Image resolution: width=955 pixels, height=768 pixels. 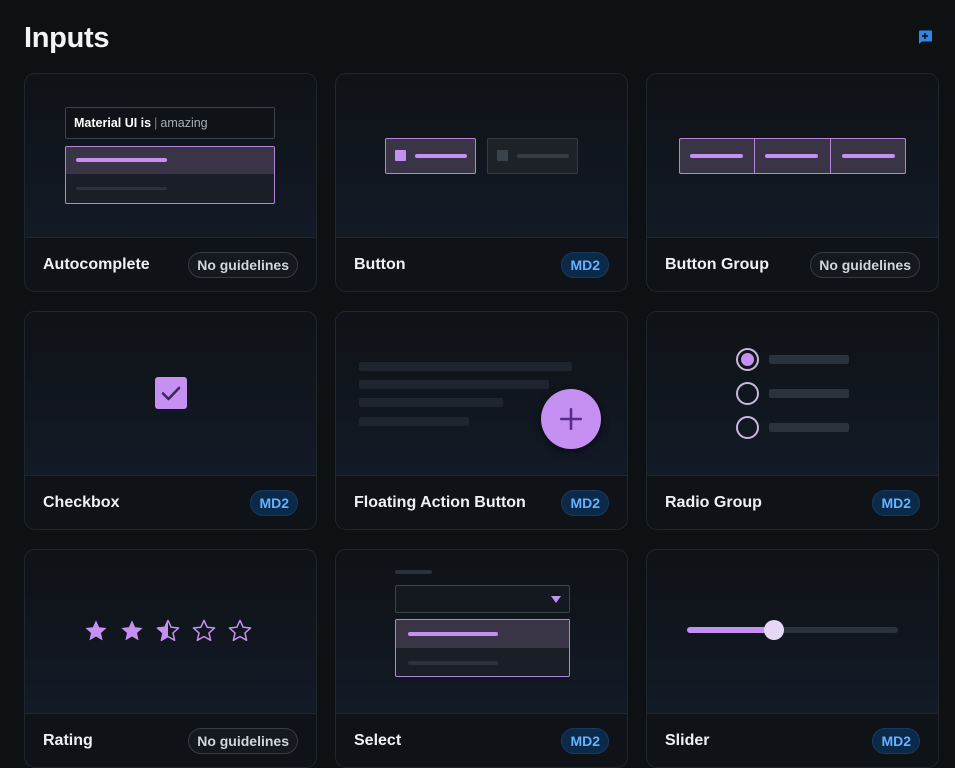 What do you see at coordinates (413, 572) in the screenshot?
I see `select-label-line` at bounding box center [413, 572].